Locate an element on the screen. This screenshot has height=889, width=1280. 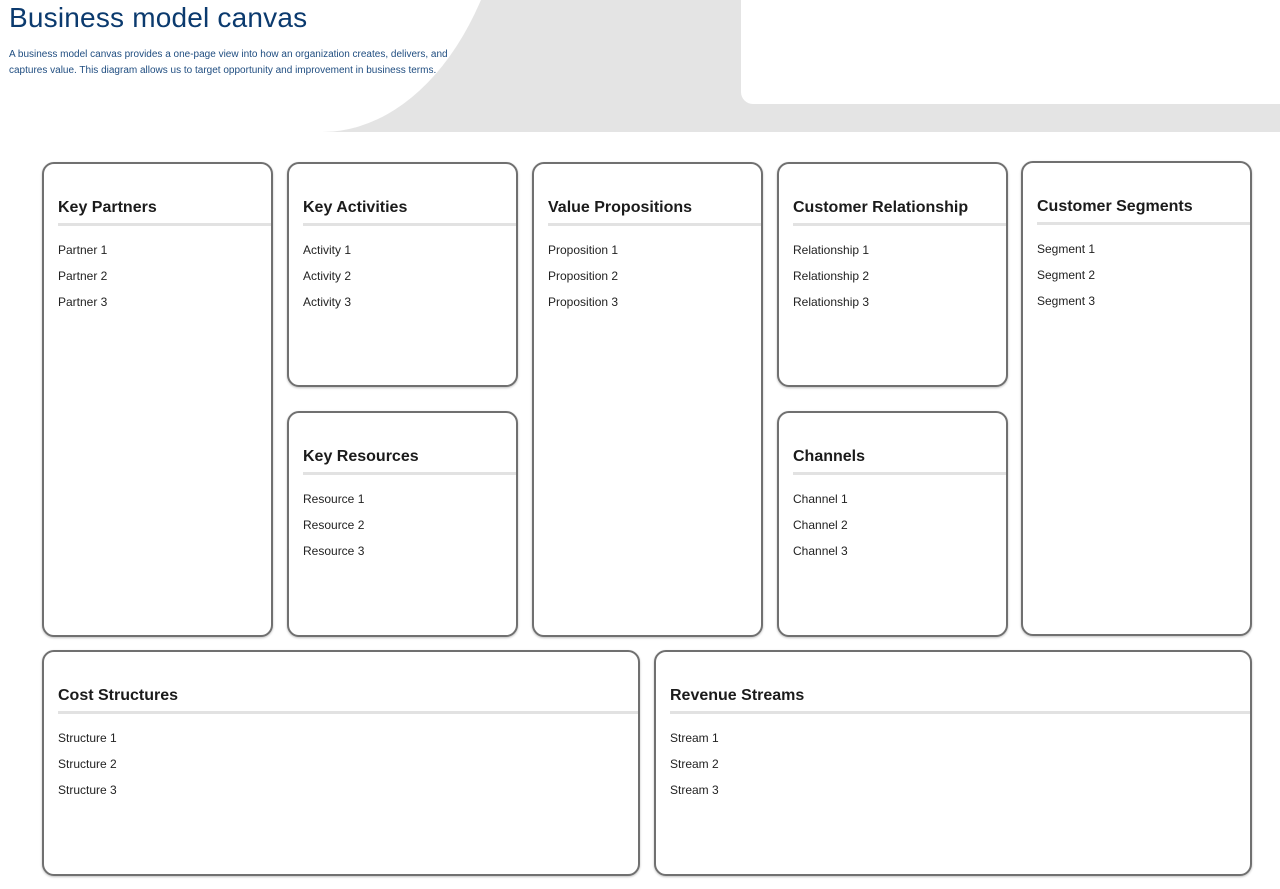
box-item-list: Stream 1 Stream 2 Stream 3 is located at coordinates (694, 764).